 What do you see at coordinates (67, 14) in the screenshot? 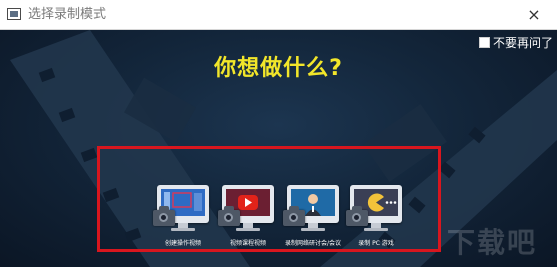
I see `window-title: 选择录制模式` at bounding box center [67, 14].